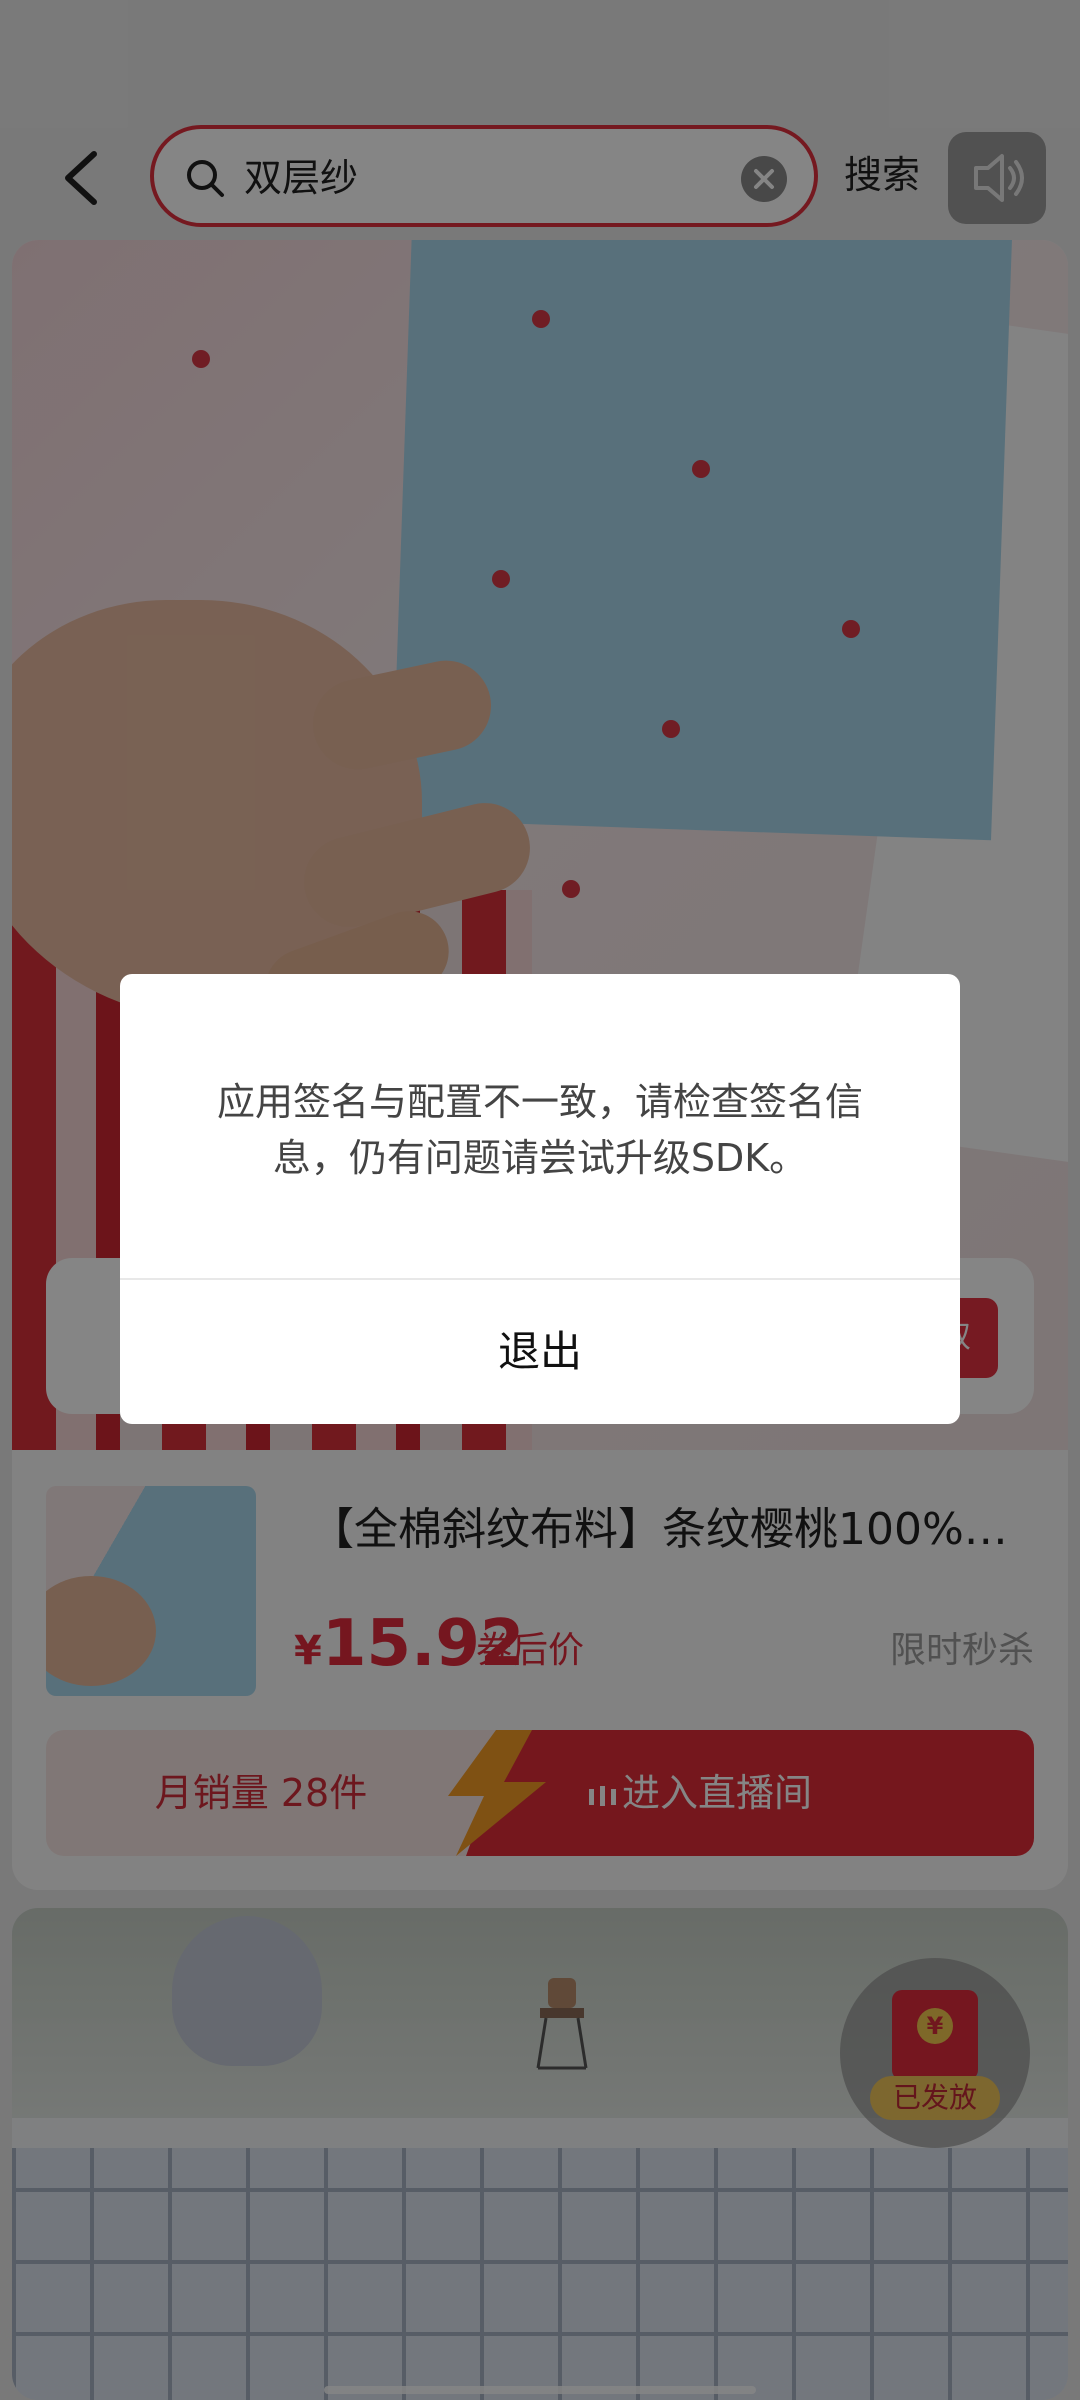 The width and height of the screenshot is (1080, 2400). I want to click on dialog-message: 应用签名与配置不一致，请检查签名信息，仍有问题请尝试升级SDK。, so click(539, 1130).